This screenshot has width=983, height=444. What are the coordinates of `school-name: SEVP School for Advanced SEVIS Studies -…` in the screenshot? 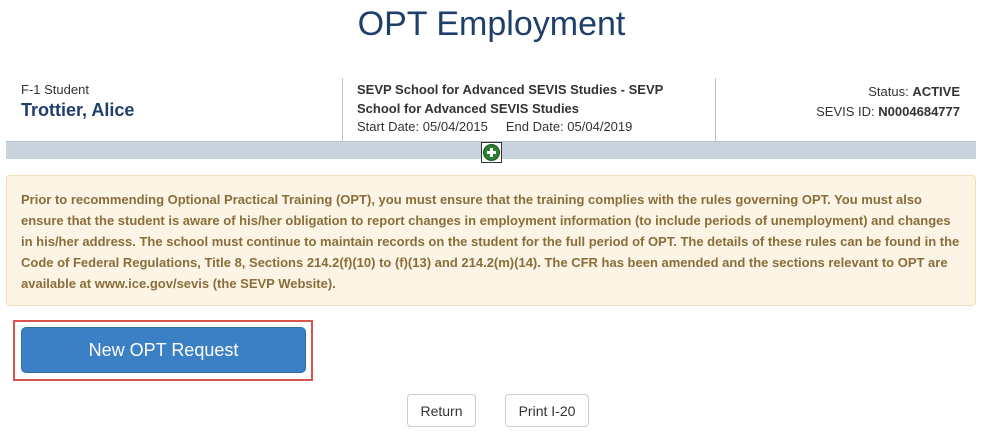 It's located at (510, 99).